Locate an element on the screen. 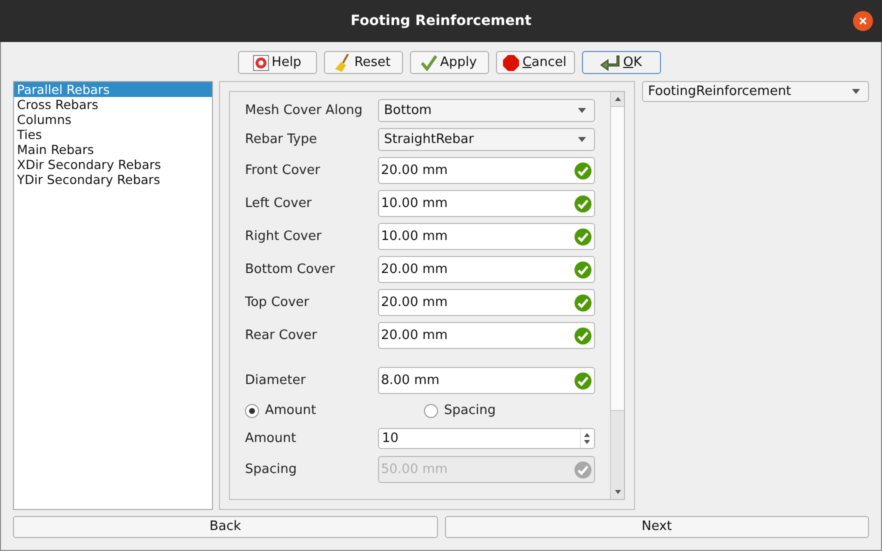 The image size is (882, 551). scrollbar is located at coordinates (617, 295).